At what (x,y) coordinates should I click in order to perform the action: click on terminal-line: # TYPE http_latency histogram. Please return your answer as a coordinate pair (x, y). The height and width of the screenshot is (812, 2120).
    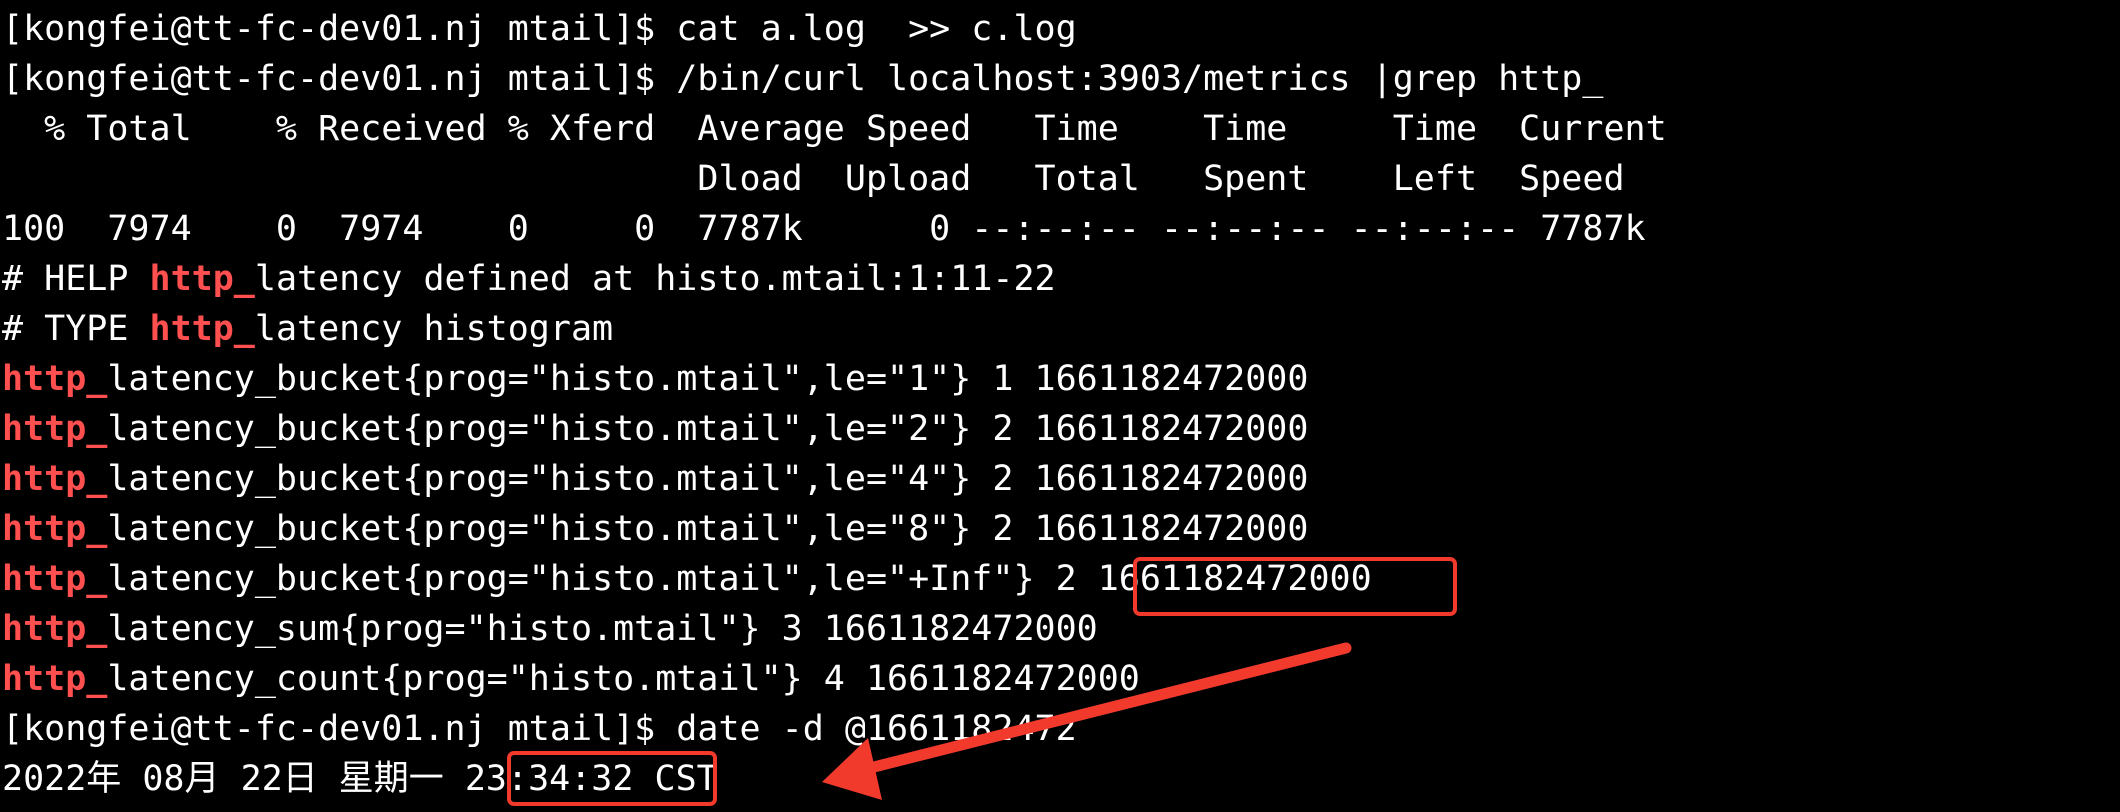
    Looking at the image, I should click on (834, 329).